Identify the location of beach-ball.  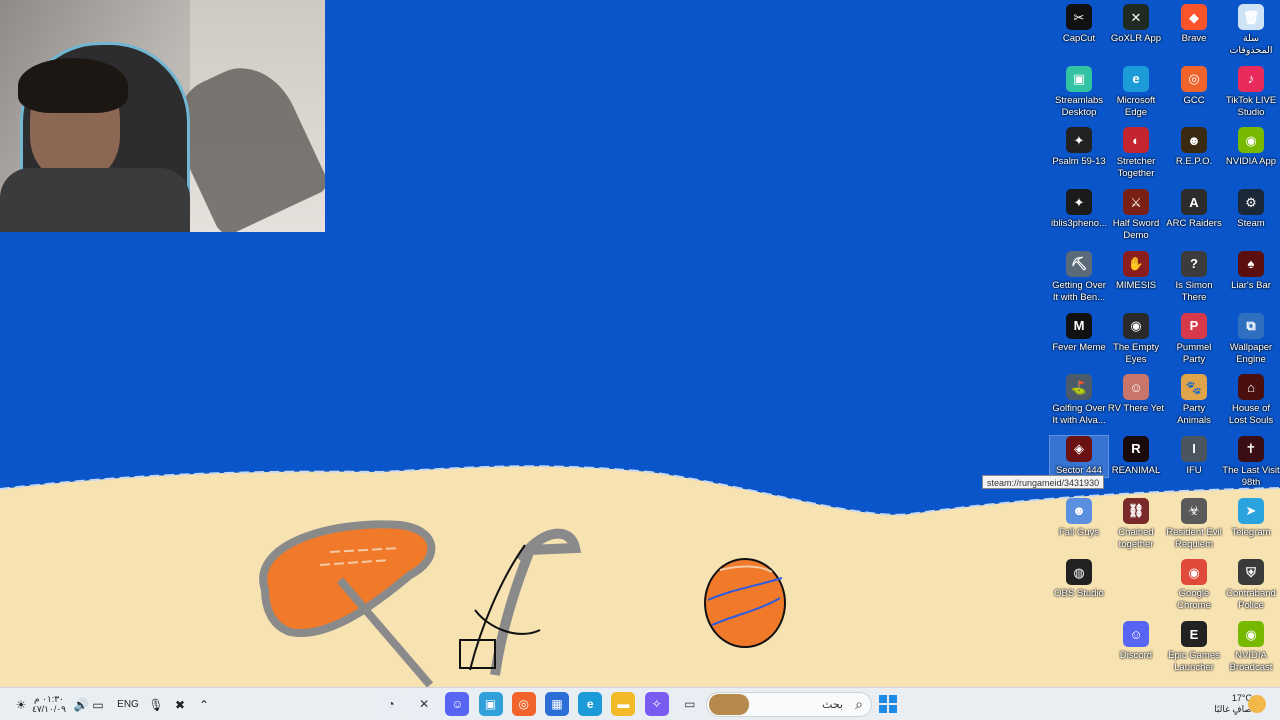
(745, 603).